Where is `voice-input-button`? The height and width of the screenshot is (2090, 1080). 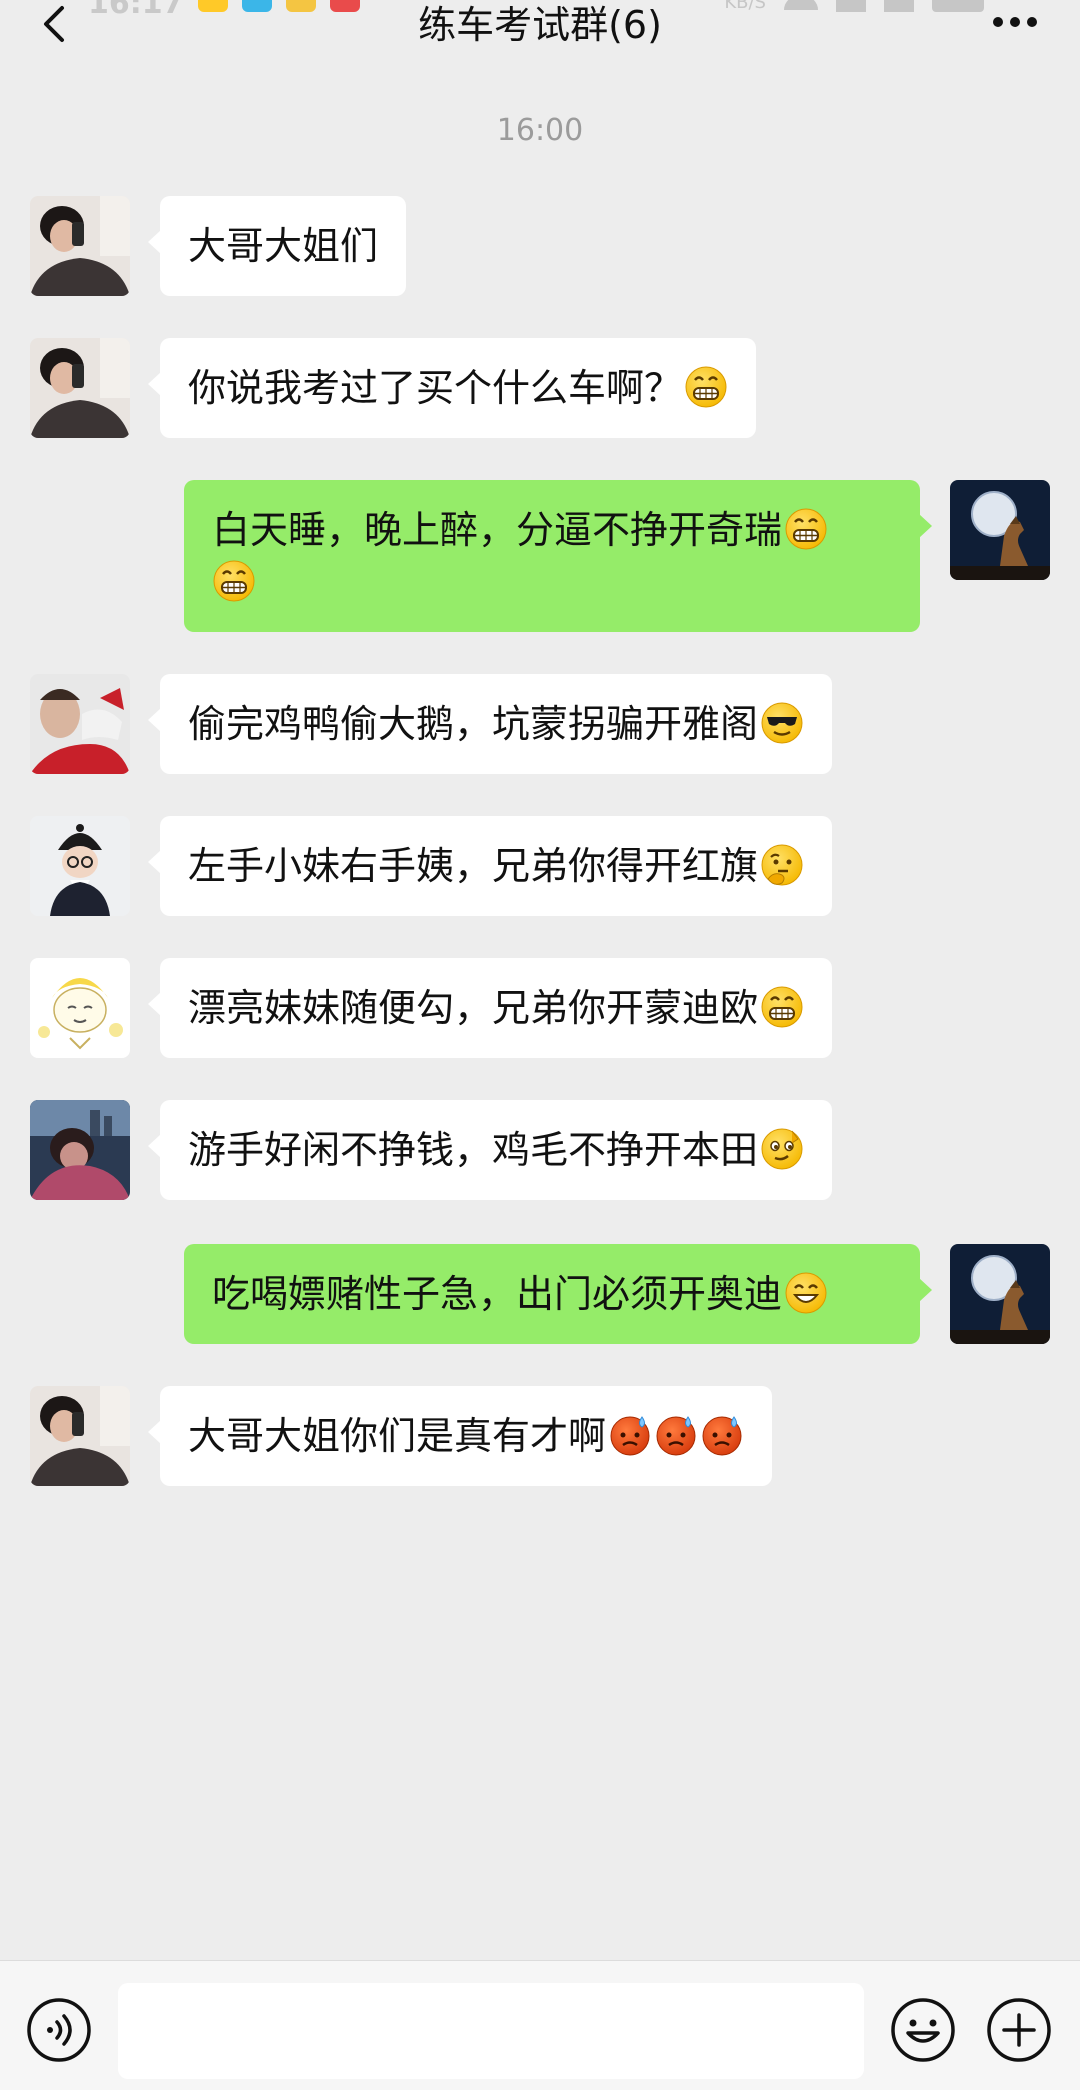
voice-input-button is located at coordinates (59, 2030).